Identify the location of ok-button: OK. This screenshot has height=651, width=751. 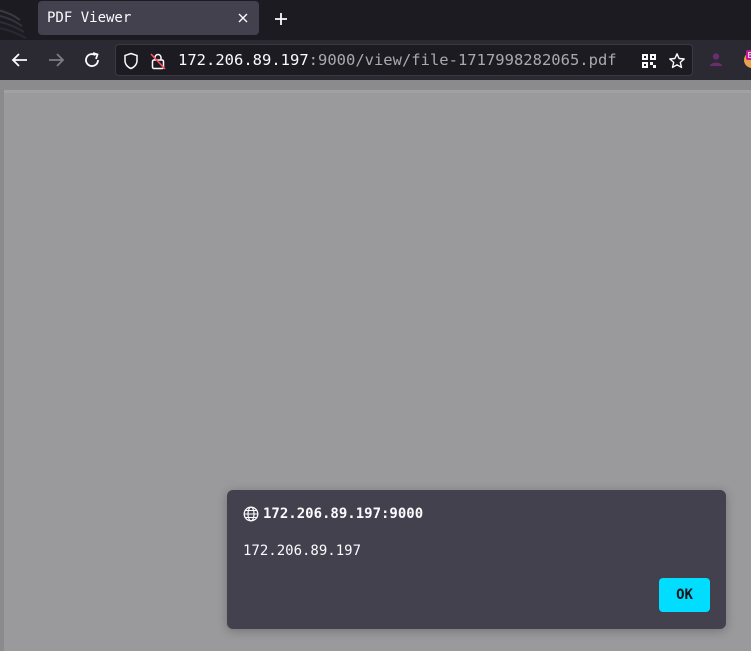
(684, 595).